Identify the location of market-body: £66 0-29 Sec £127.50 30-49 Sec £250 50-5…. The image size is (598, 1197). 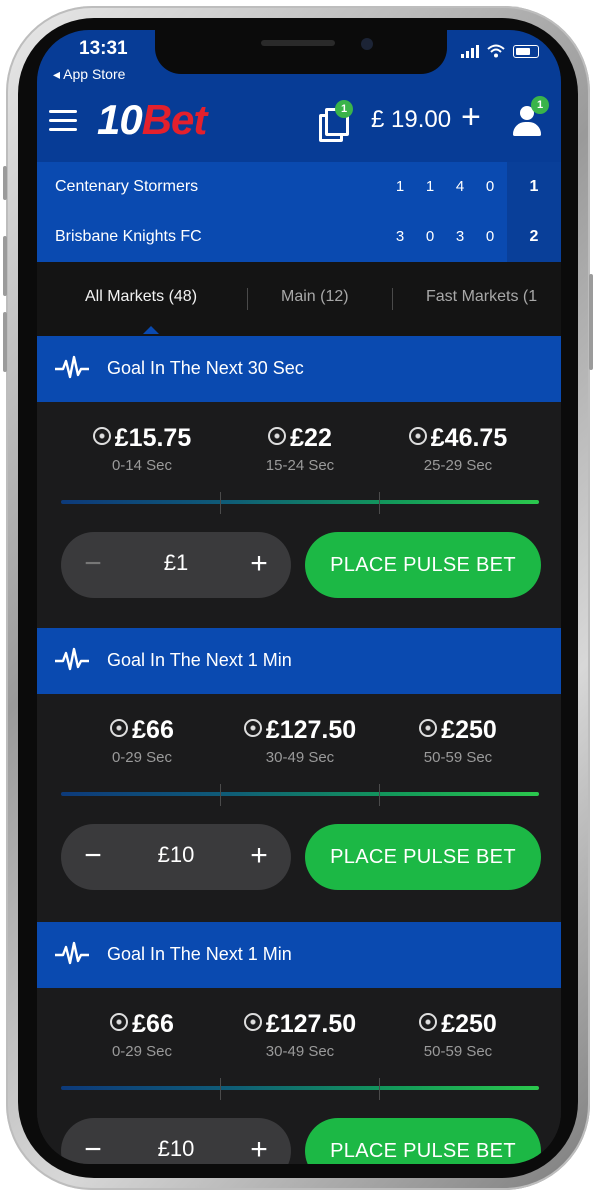
(299, 1076).